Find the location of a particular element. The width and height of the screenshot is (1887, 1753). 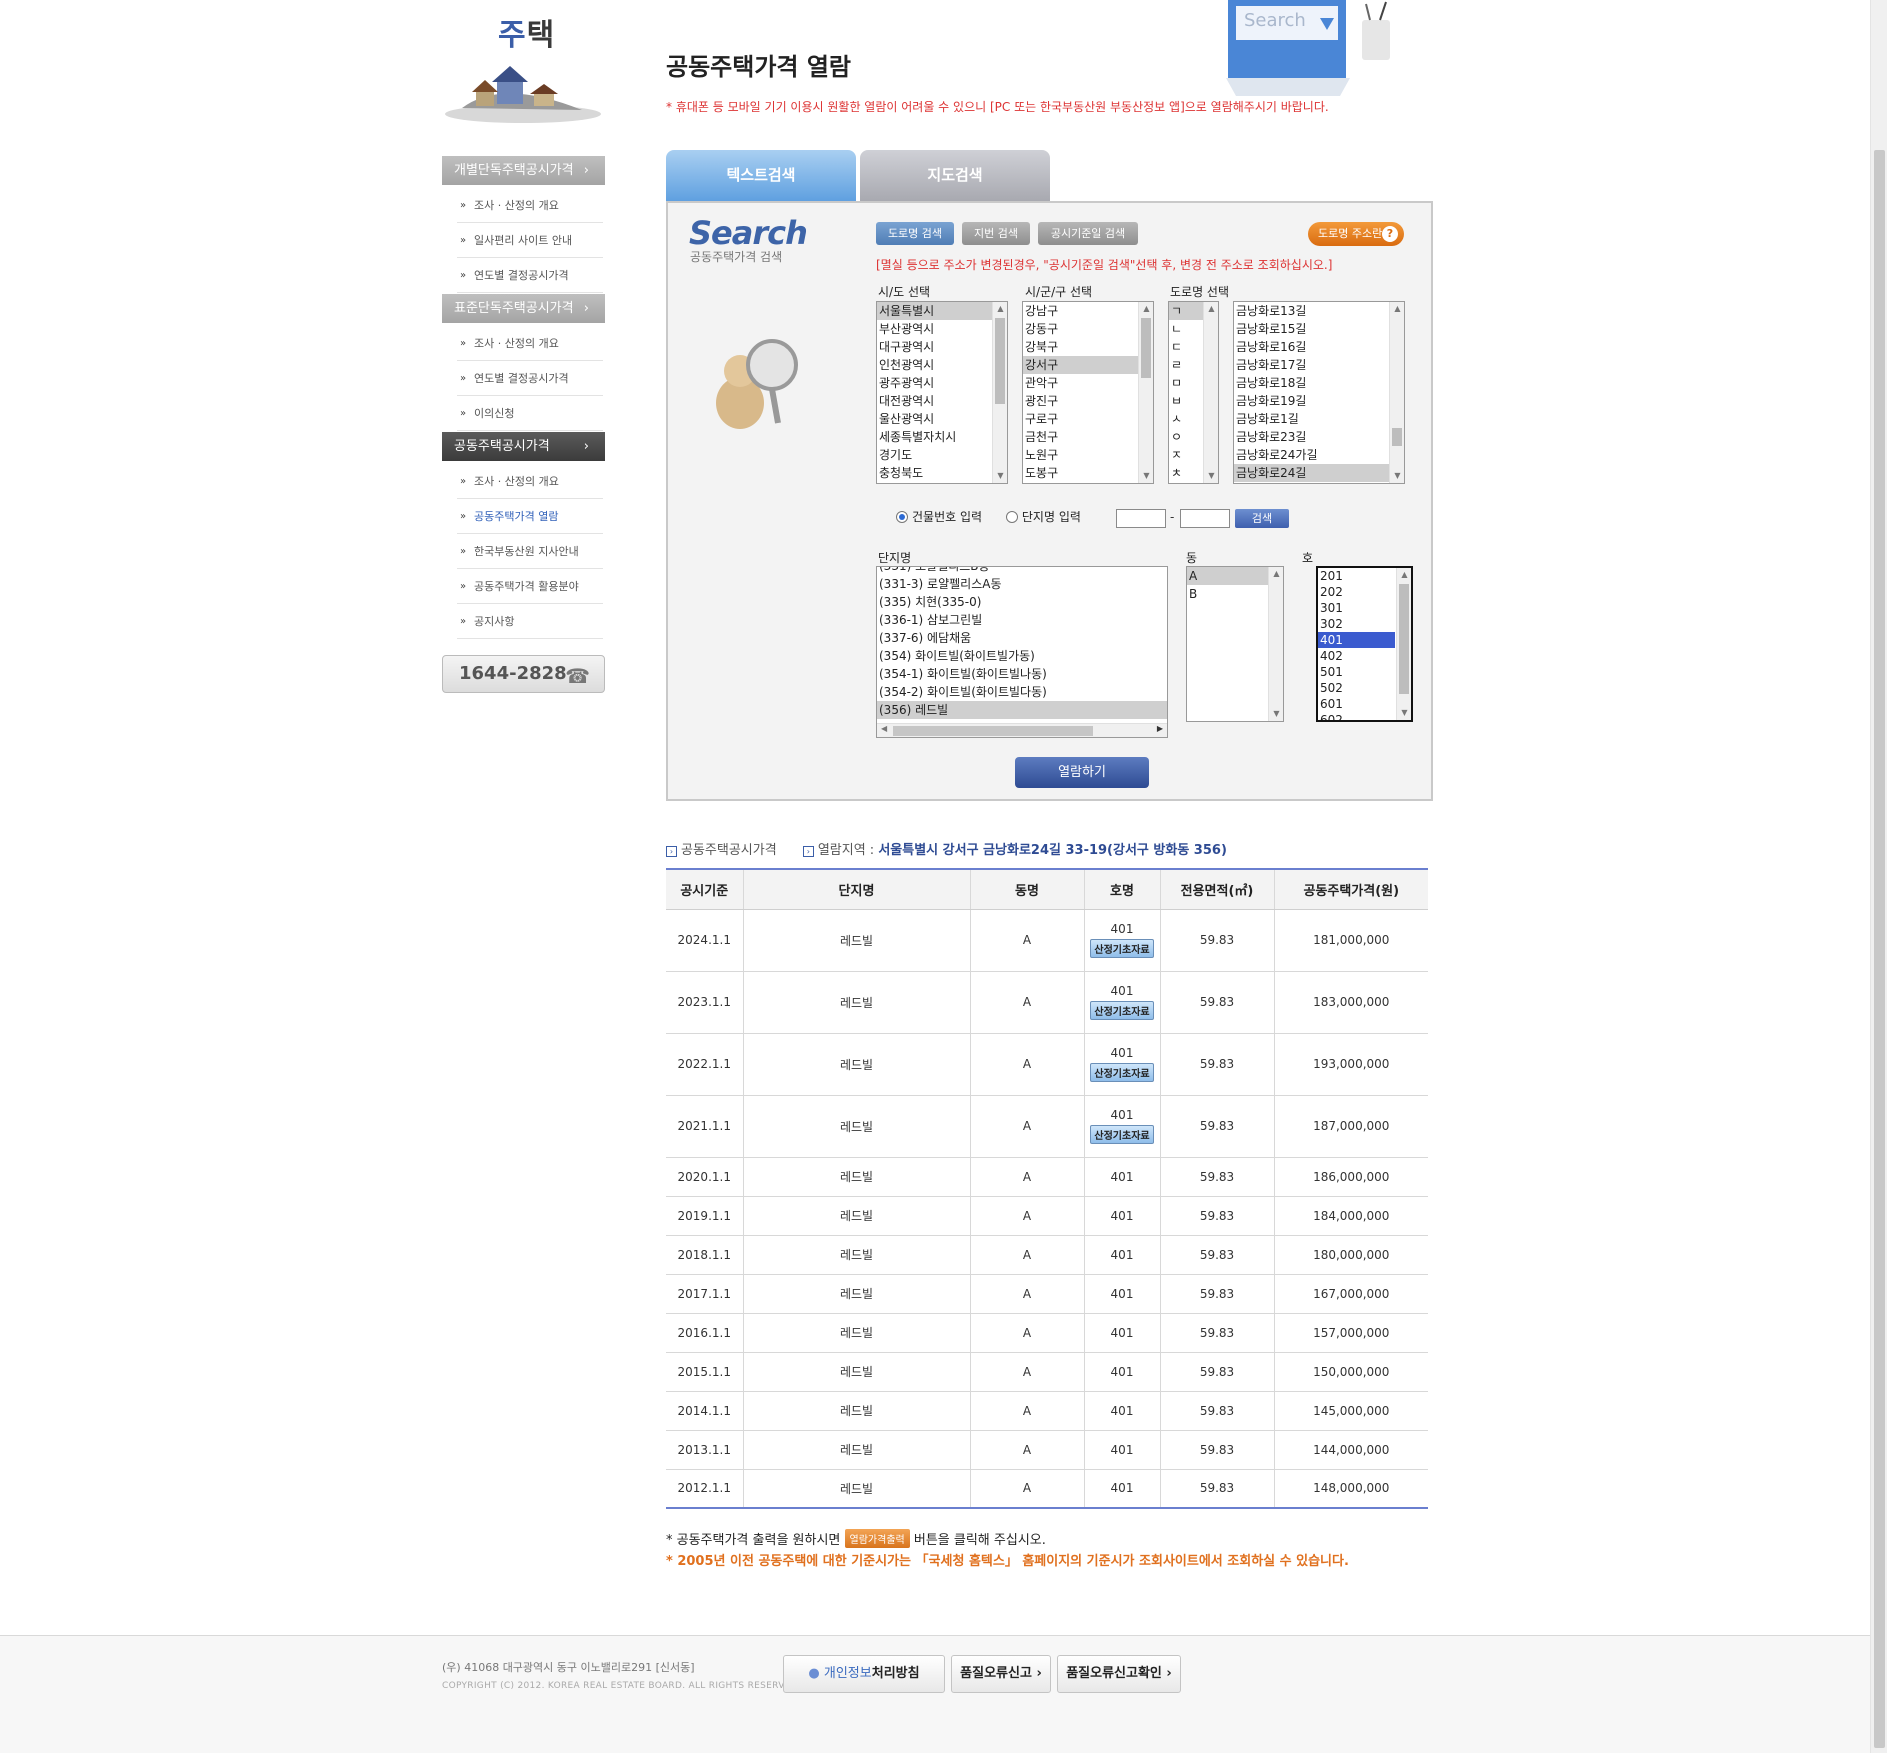

tab-map-search: 지도검색 is located at coordinates (955, 175).